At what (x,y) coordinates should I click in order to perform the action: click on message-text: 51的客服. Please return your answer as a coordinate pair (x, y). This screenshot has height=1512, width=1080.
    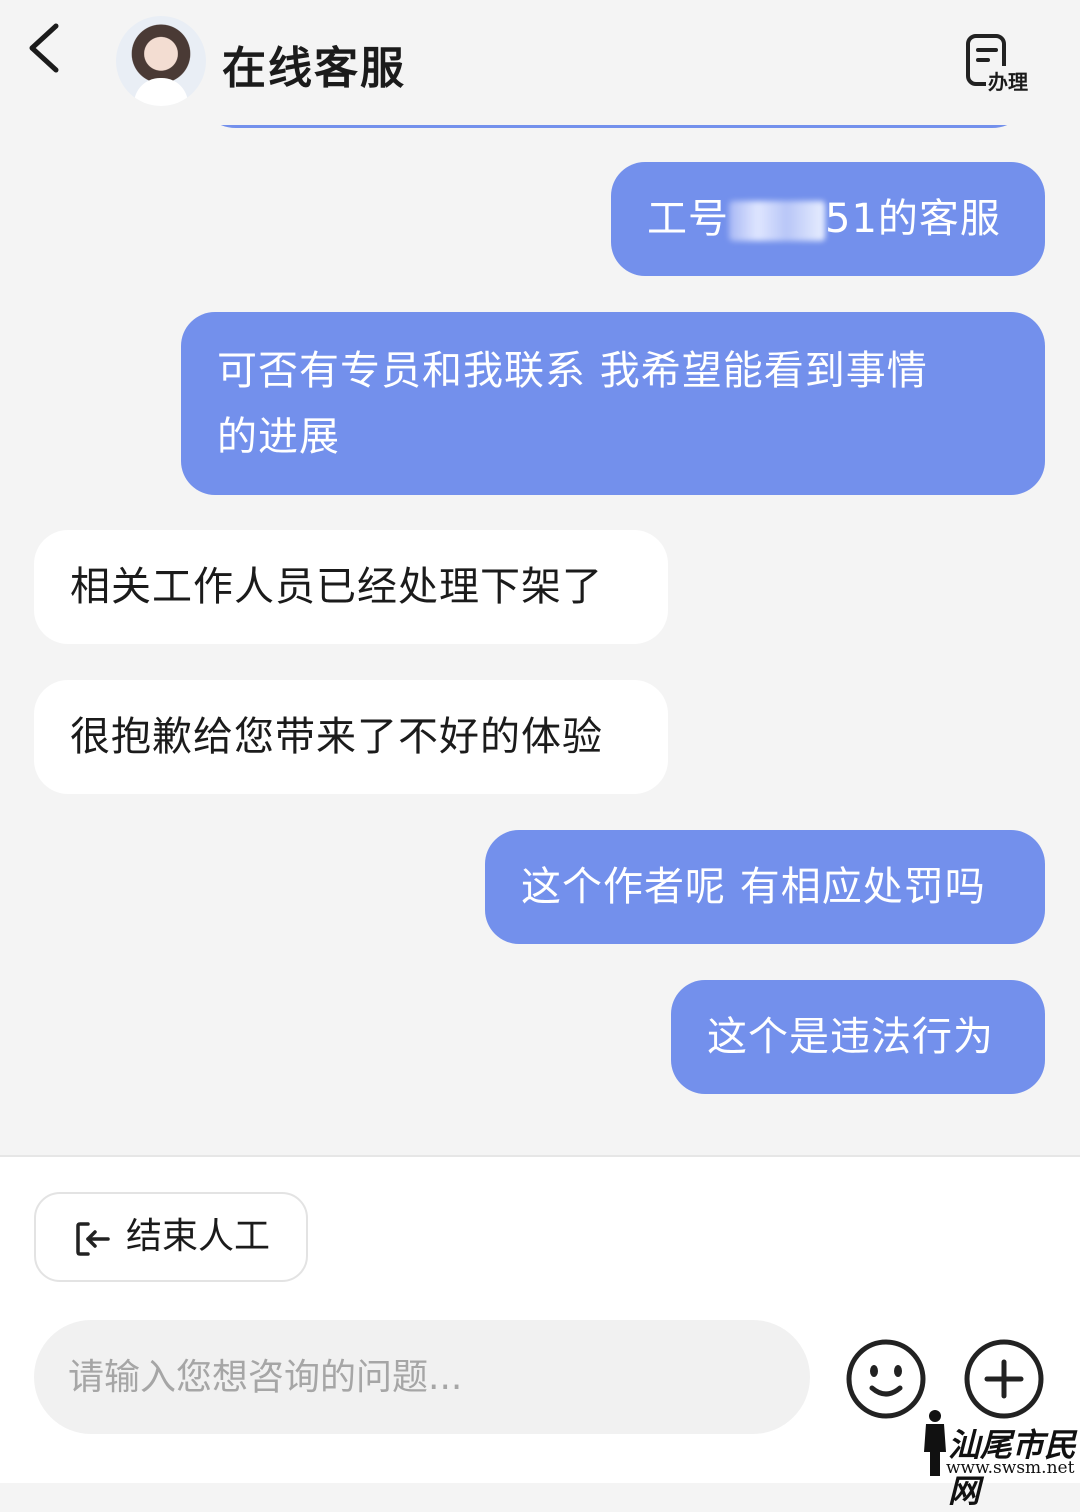
    Looking at the image, I should click on (913, 219).